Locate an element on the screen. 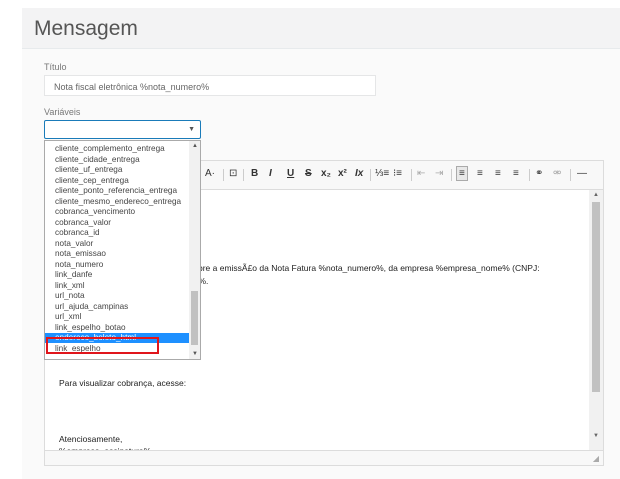 The height and width of the screenshot is (479, 620). variaveis-label: Variáveis is located at coordinates (62, 112).